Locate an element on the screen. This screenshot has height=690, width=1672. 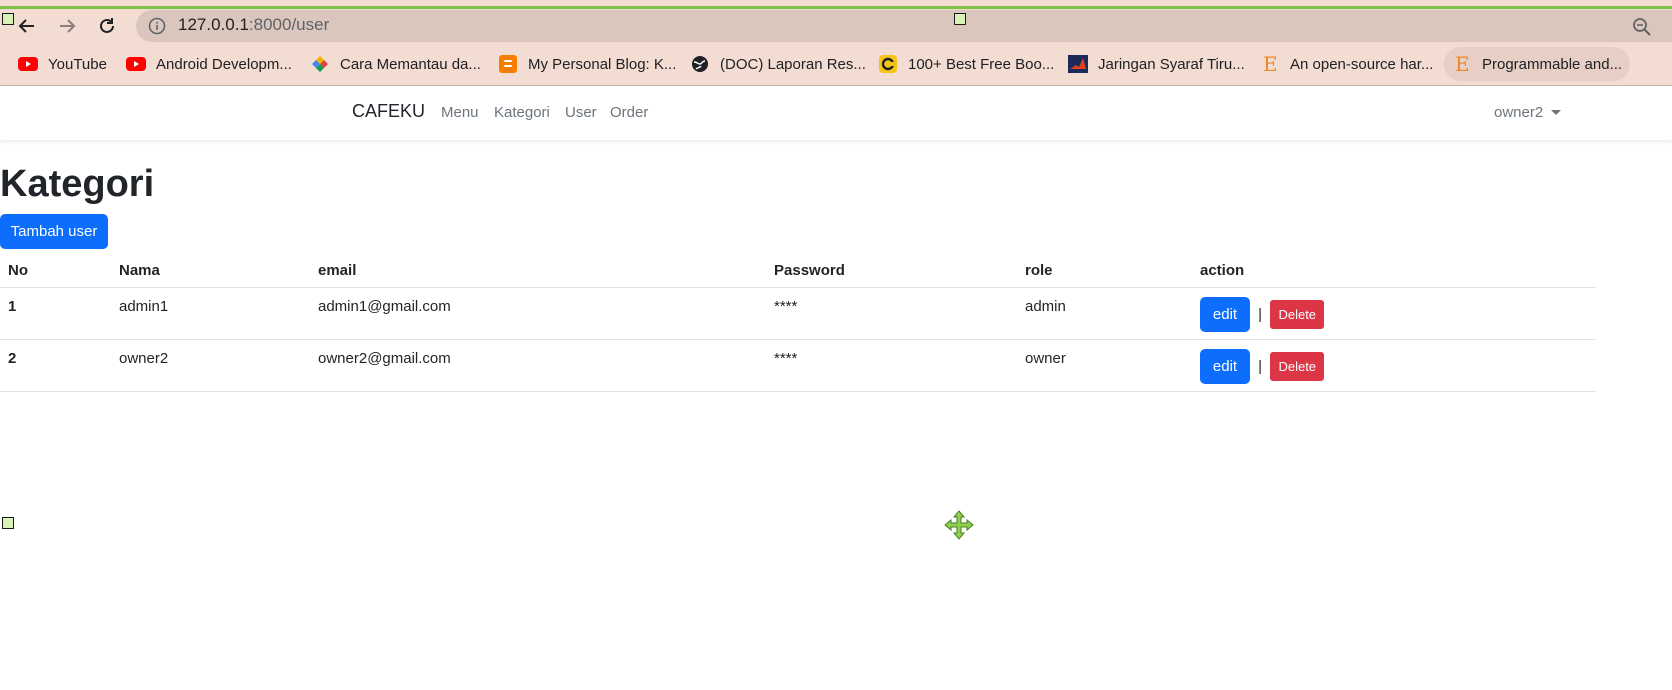
cell-no: 2 is located at coordinates (55, 365).